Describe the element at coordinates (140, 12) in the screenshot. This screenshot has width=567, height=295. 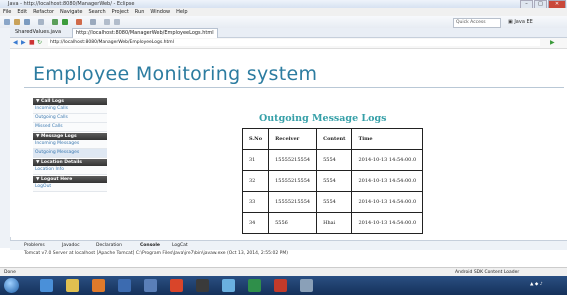
I see `menu-run: Run` at that location.